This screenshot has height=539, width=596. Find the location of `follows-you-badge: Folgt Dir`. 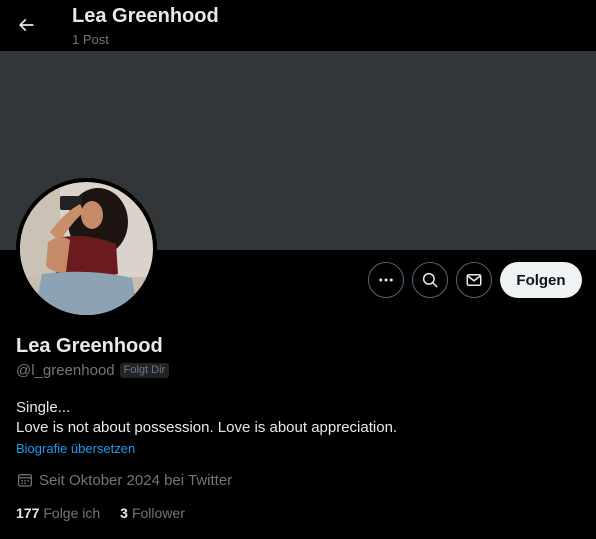

follows-you-badge: Folgt Dir is located at coordinates (144, 370).